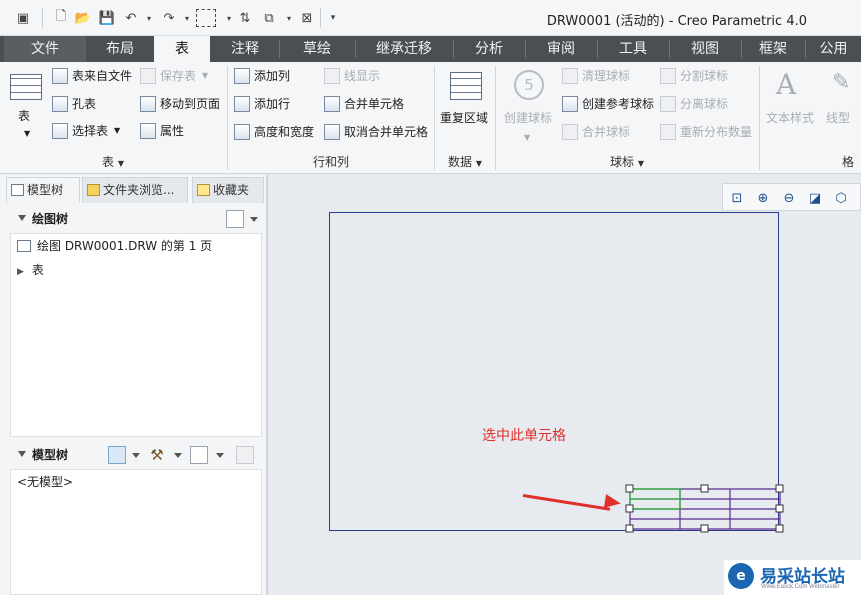  Describe the element at coordinates (60, 131) in the screenshot. I see `select-table-icon` at that location.